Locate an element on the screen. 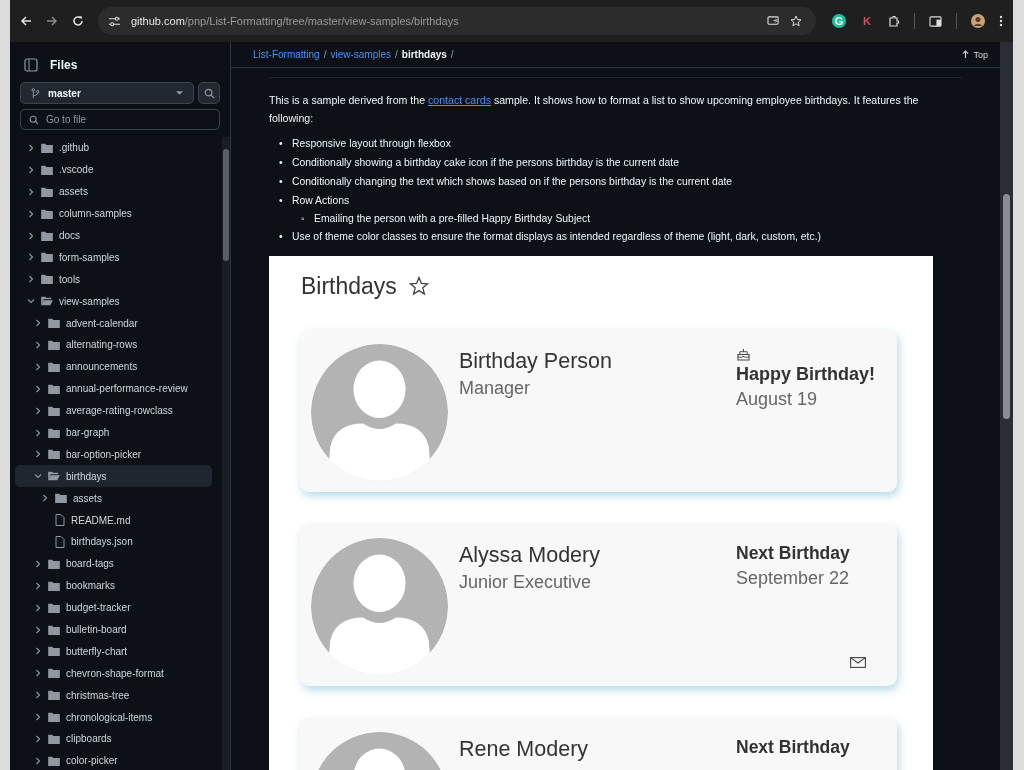 The width and height of the screenshot is (1024, 770). url-text: github.com/pnp/List-Formatting/tree/master/view-samples/birthdays is located at coordinates (295, 21).